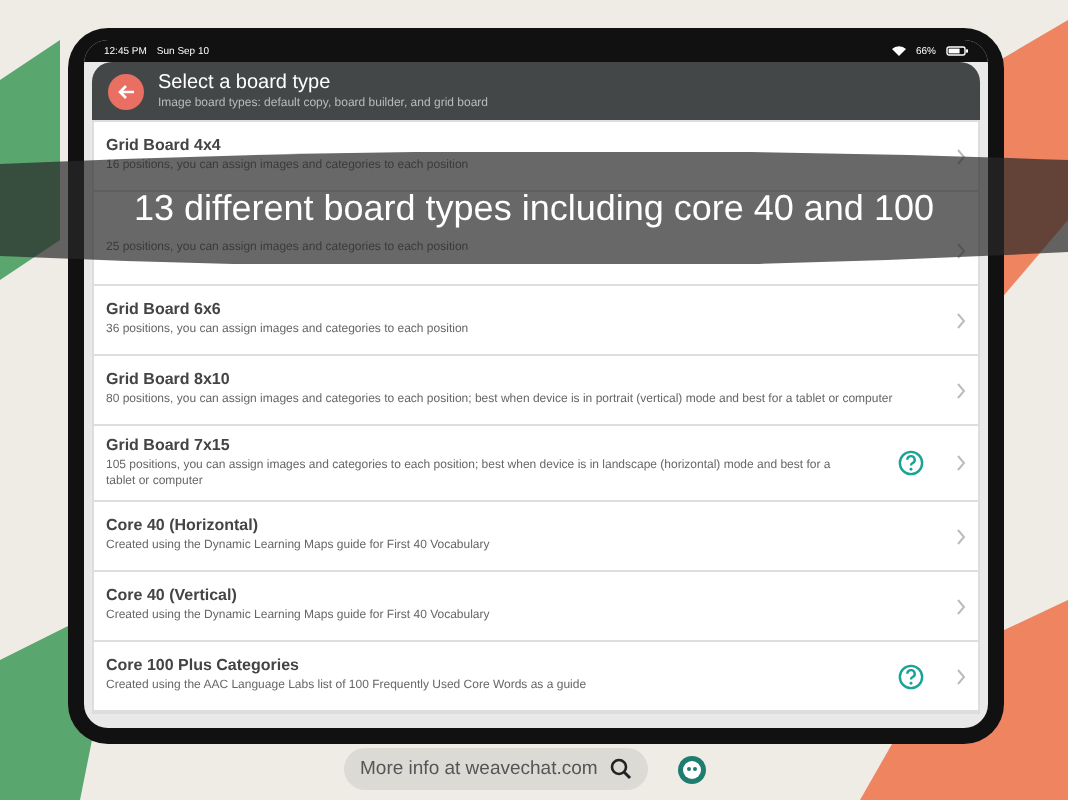 This screenshot has width=1068, height=800. I want to click on board-title: Core 40 (Vertical), so click(172, 595).